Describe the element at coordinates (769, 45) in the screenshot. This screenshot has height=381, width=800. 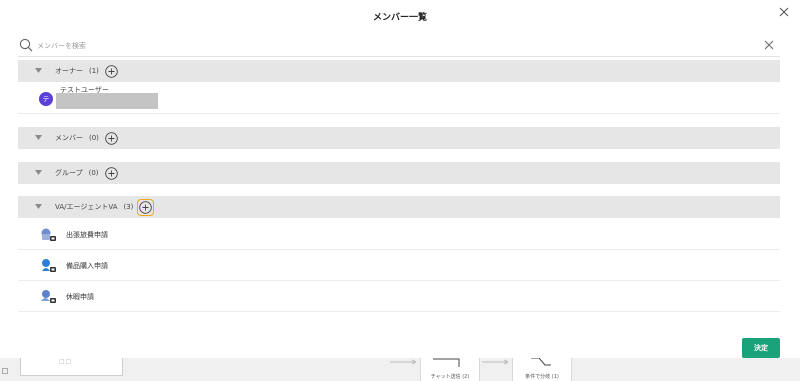
I see `clear-search-icon` at that location.